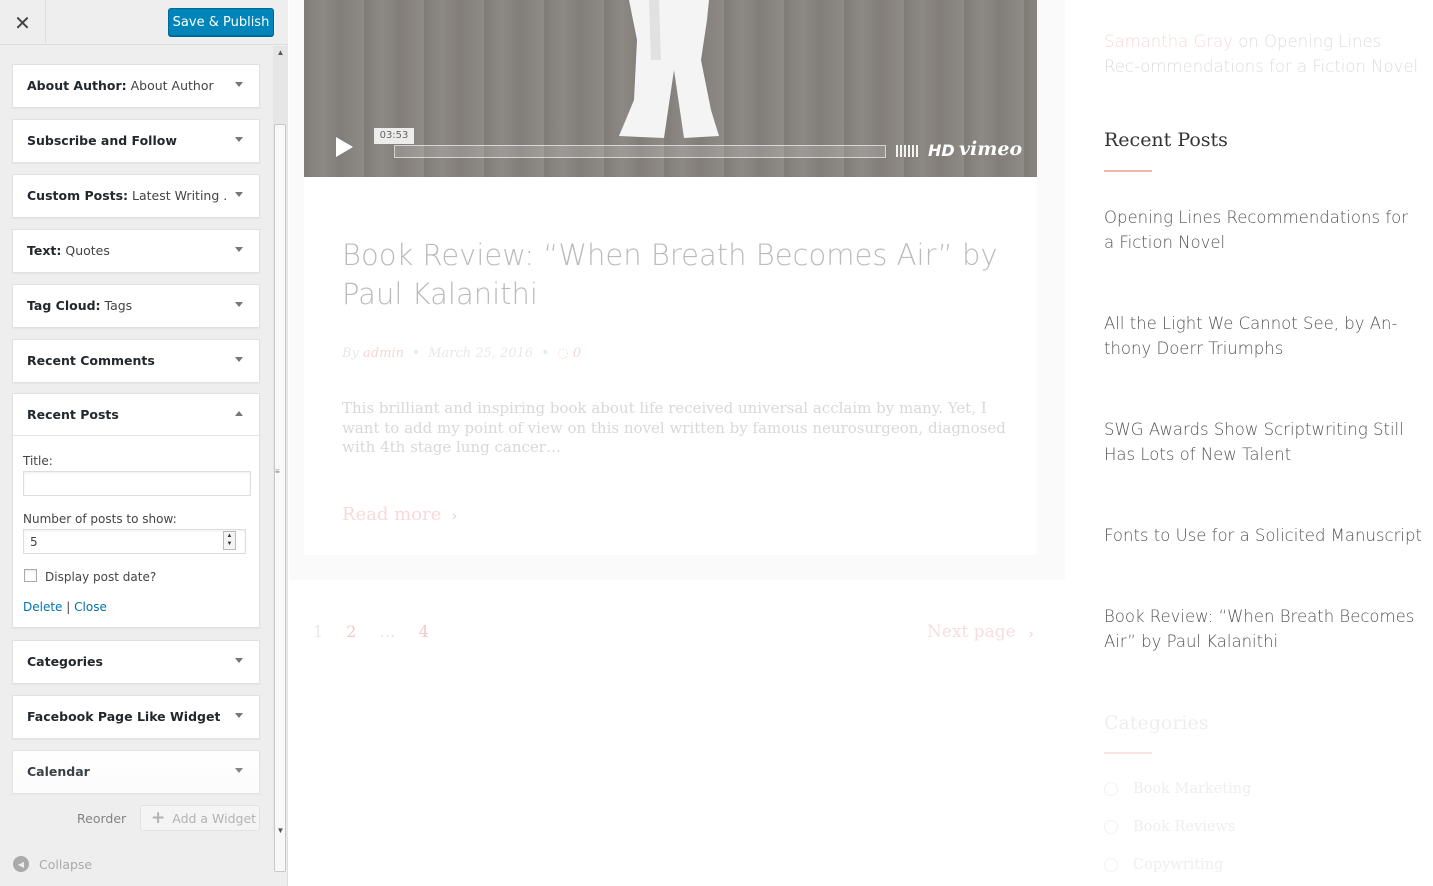 Image resolution: width=1433 pixels, height=886 pixels. Describe the element at coordinates (563, 353) in the screenshot. I see `comment-icon: ◌` at that location.